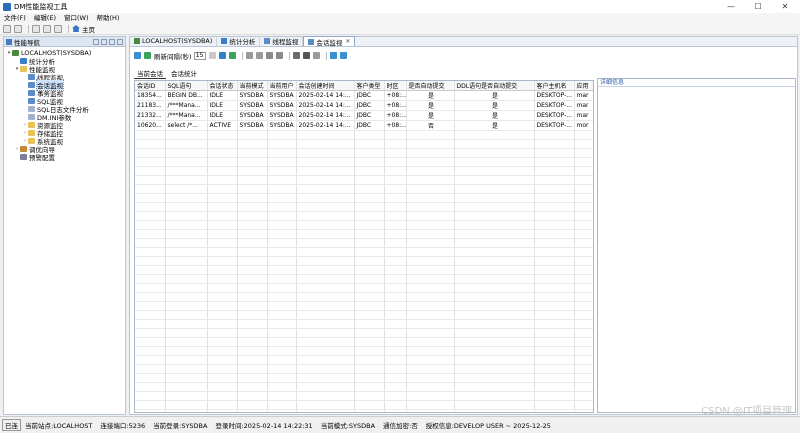  I want to click on tree-item: 会话监视, so click(64, 85).